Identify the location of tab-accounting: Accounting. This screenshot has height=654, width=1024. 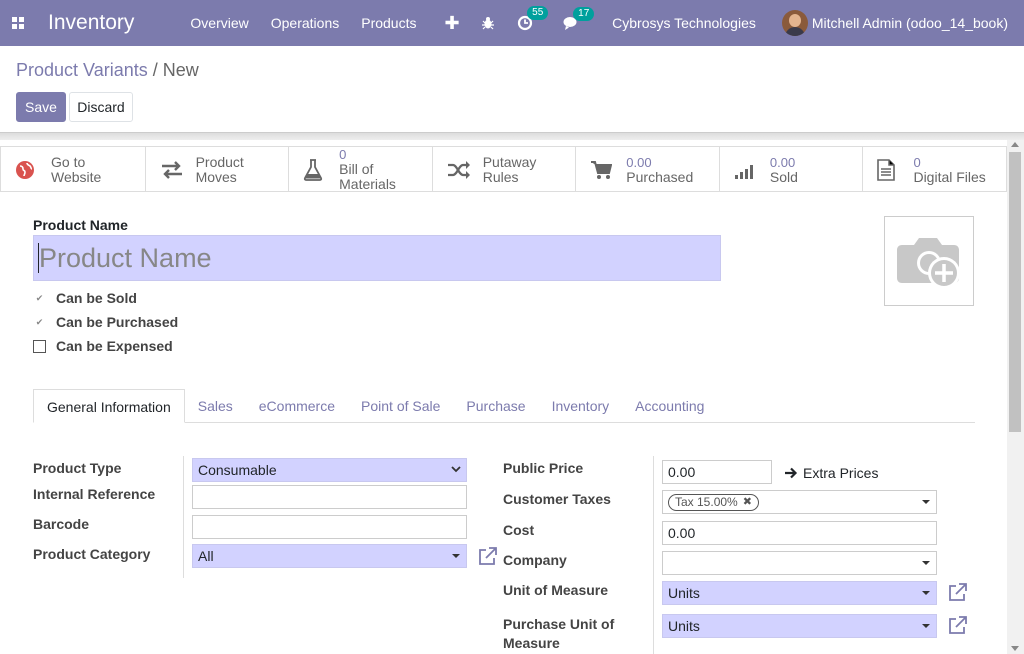
(669, 406).